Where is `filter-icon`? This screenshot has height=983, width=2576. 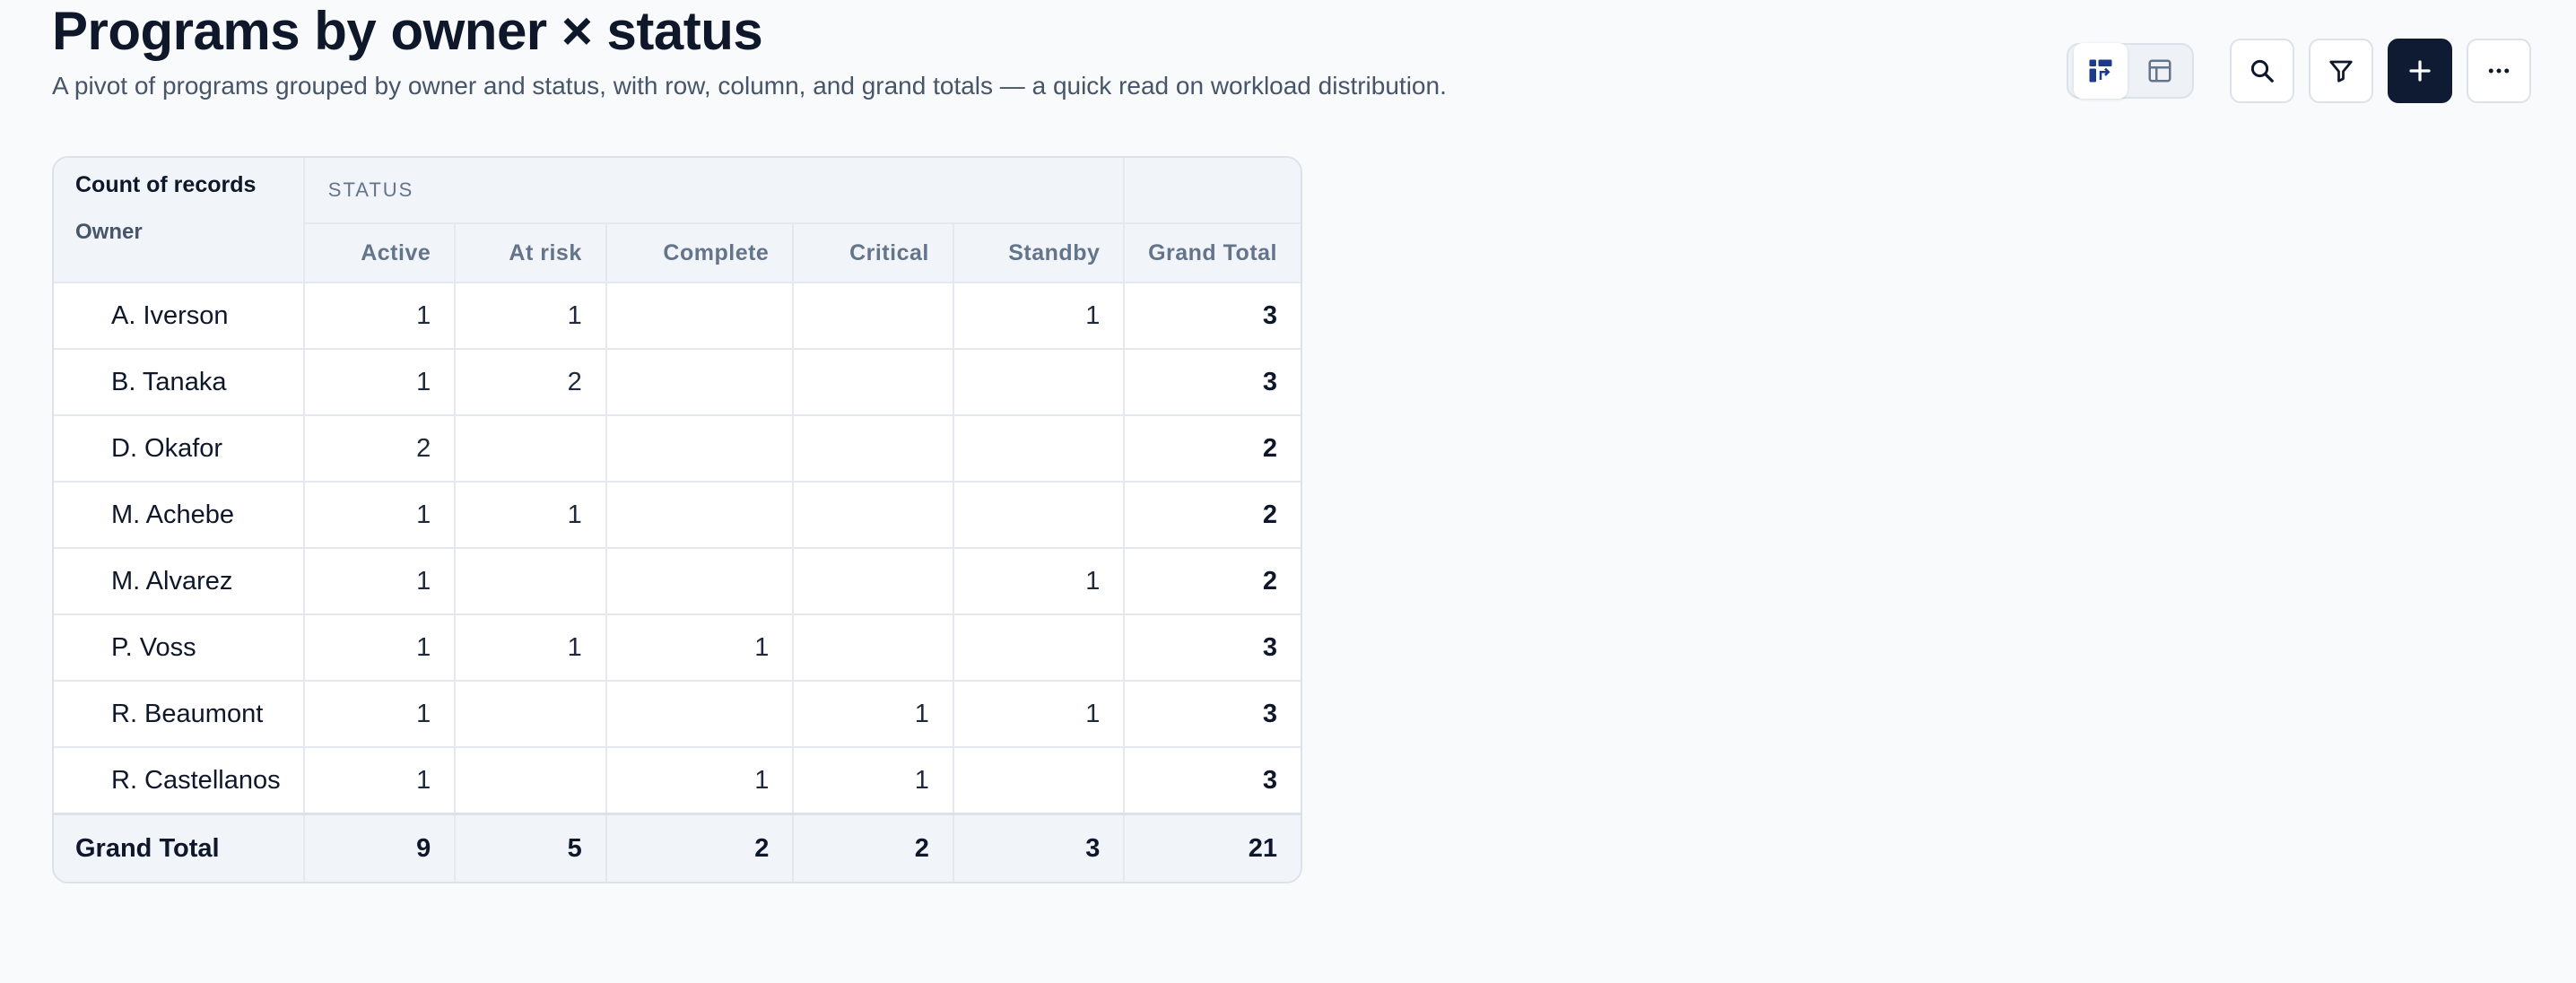
filter-icon is located at coordinates (2341, 71).